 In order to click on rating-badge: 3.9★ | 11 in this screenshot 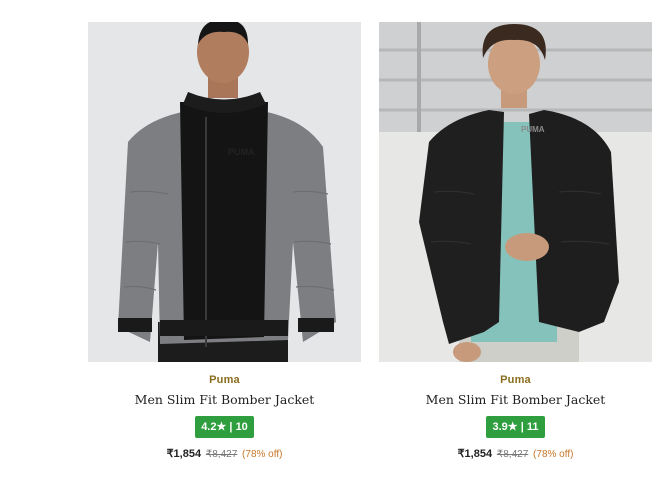, I will do `click(515, 427)`.